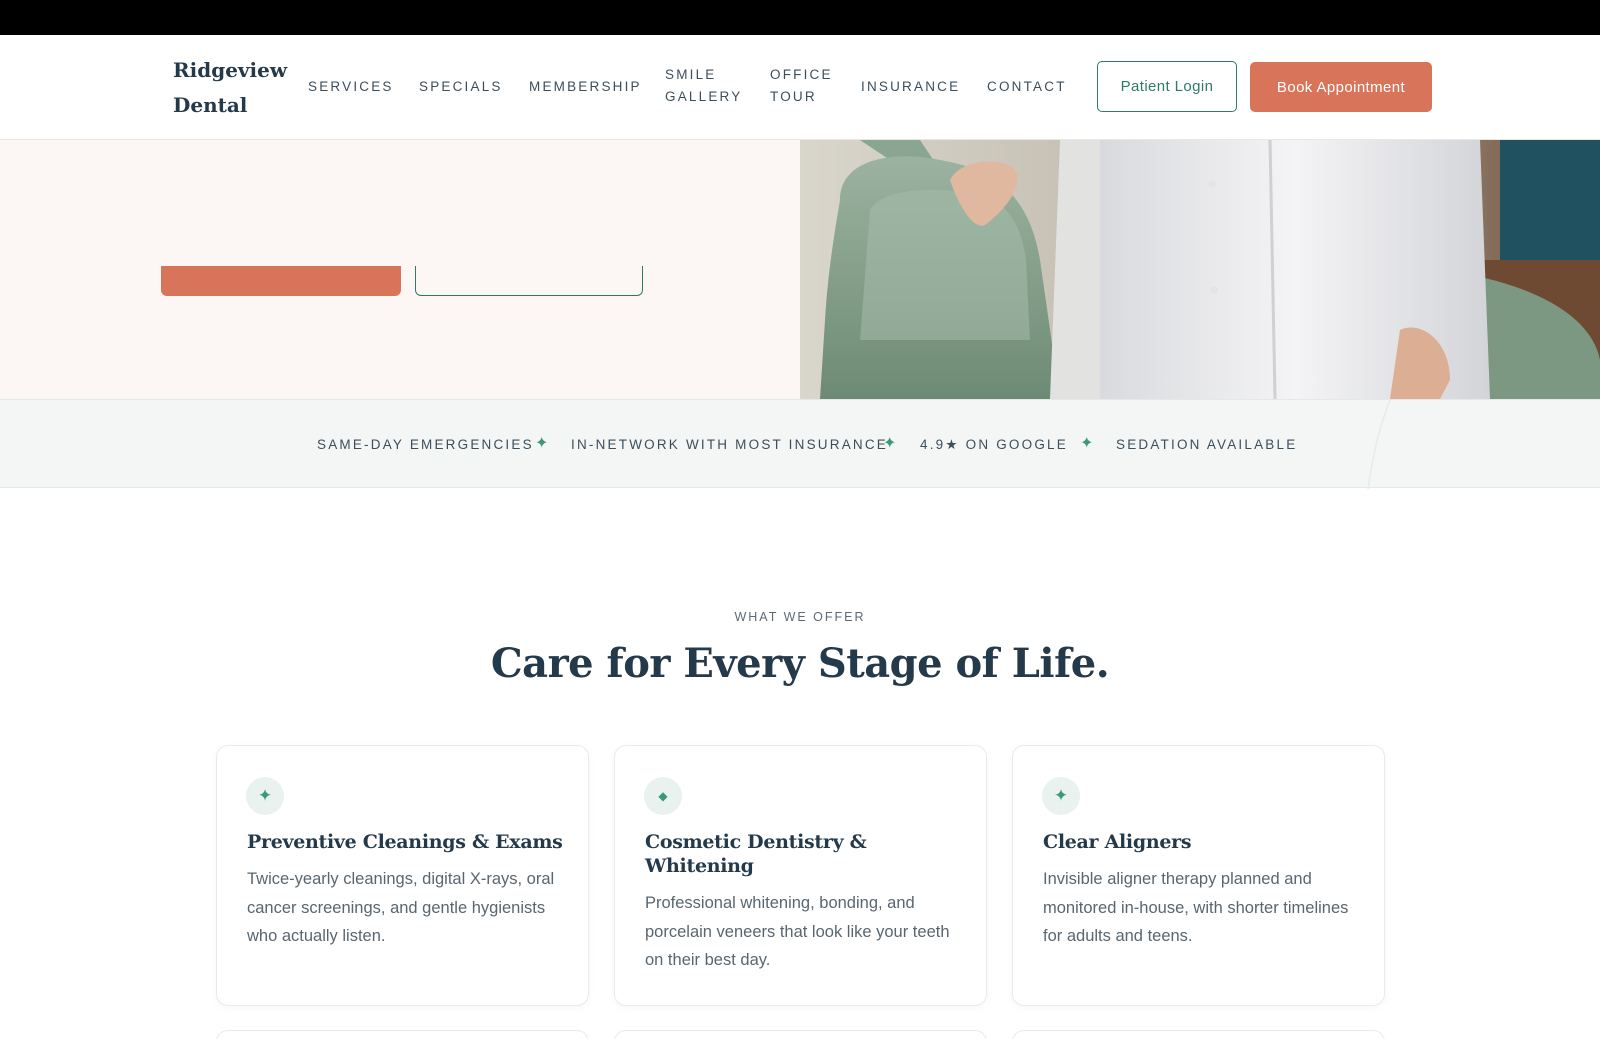  What do you see at coordinates (800, 17) in the screenshot?
I see `browser-top-bar` at bounding box center [800, 17].